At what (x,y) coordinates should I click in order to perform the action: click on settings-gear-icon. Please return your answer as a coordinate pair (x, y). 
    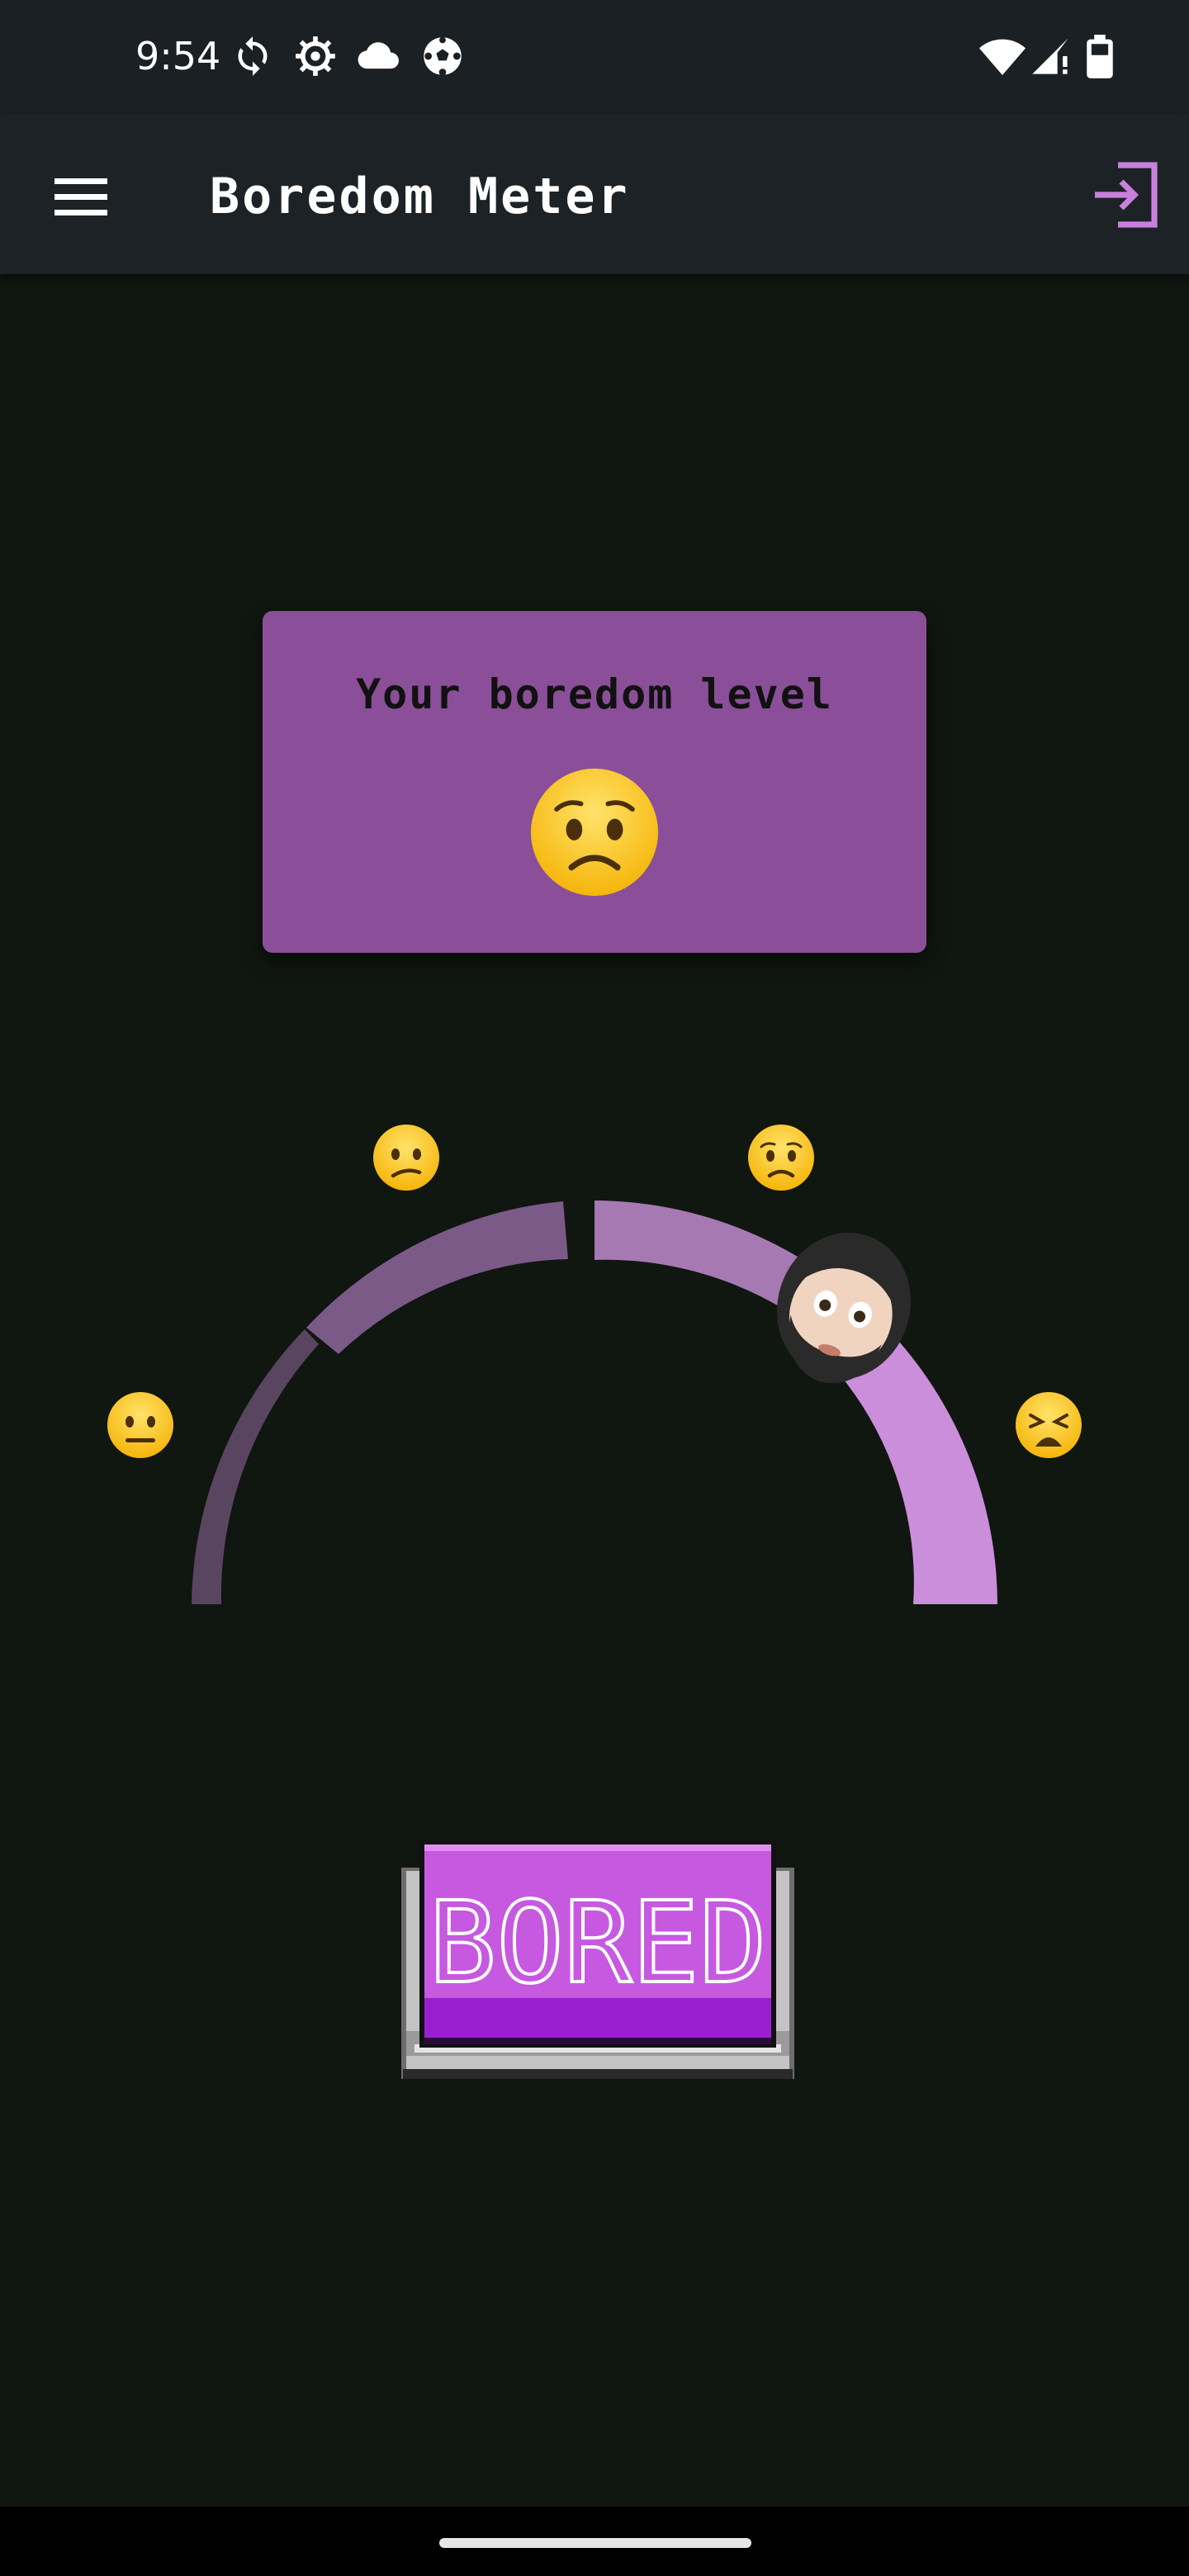
    Looking at the image, I should click on (315, 56).